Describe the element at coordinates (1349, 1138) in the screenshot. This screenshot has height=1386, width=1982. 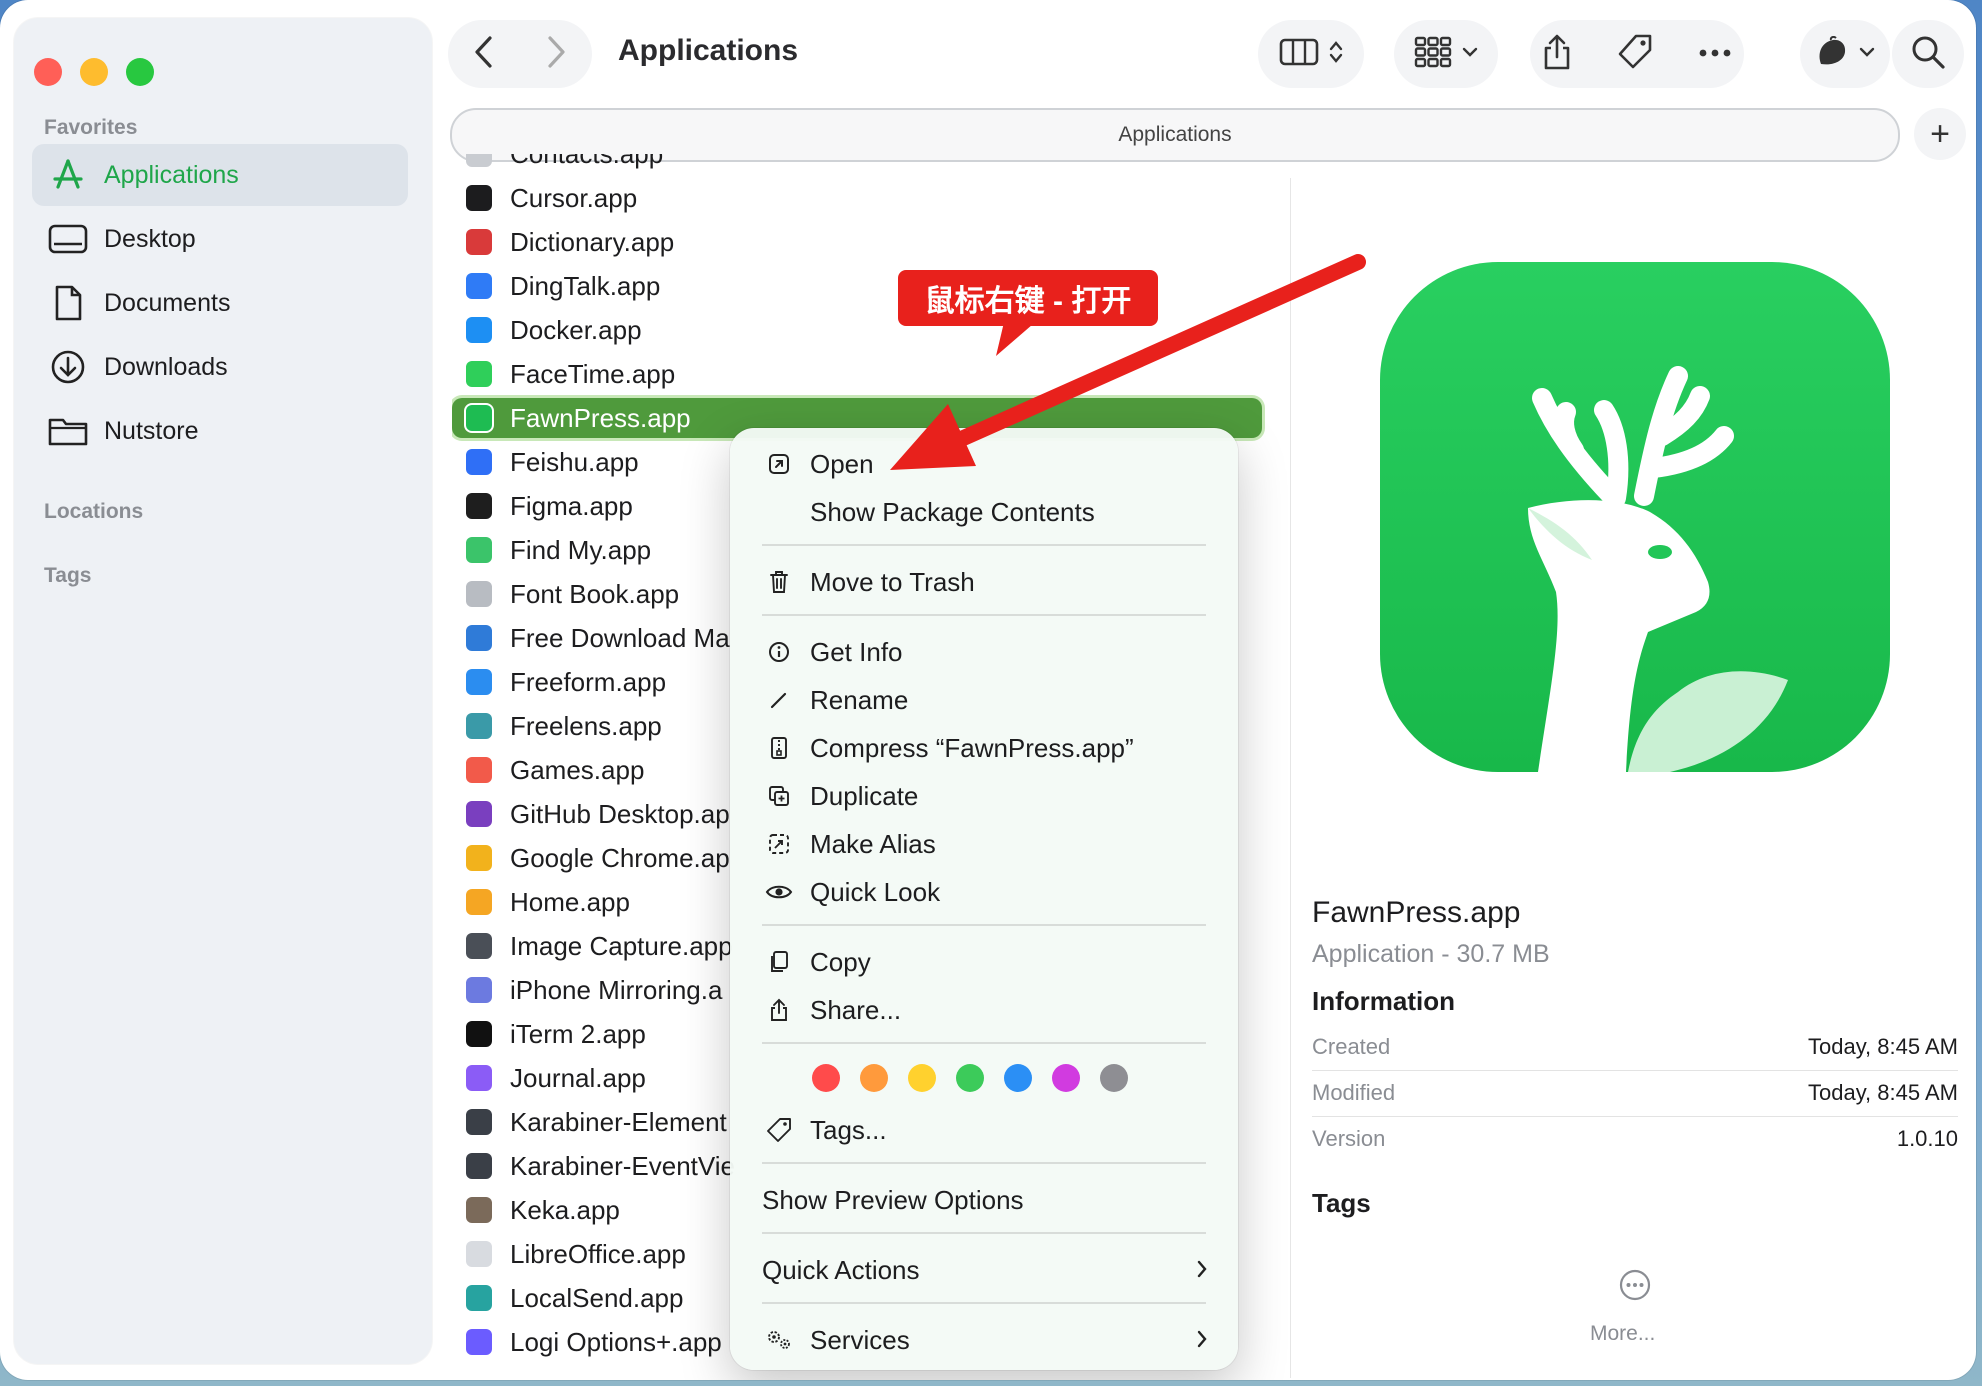
I see `info-key: Version` at that location.